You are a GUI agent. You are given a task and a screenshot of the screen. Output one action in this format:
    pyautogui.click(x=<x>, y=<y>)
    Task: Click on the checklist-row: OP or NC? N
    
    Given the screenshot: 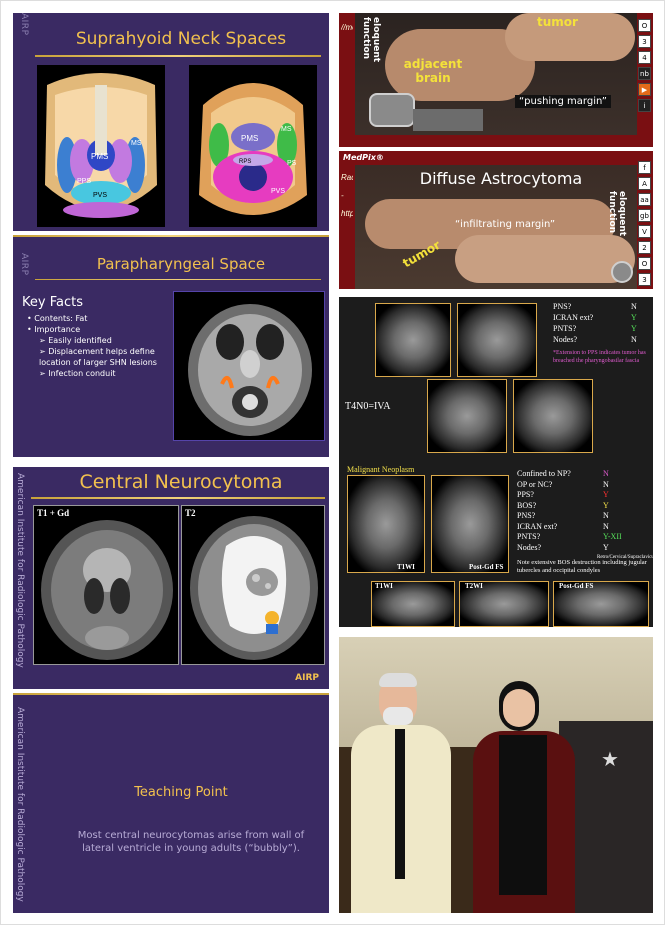 What is the action you would take?
    pyautogui.click(x=563, y=484)
    